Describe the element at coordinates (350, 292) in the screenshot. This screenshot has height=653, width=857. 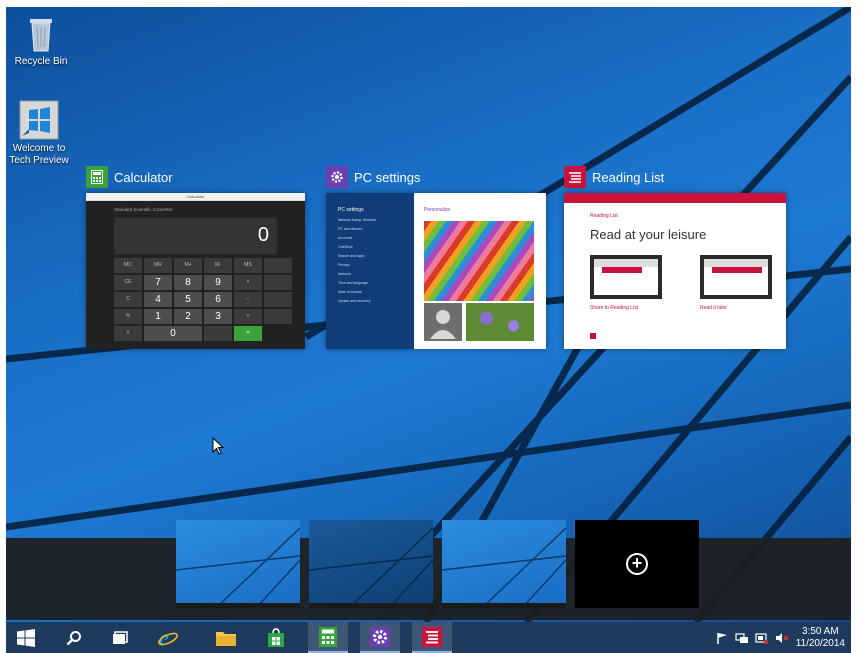
I see `pc-settings-item: Ease of Access` at that location.